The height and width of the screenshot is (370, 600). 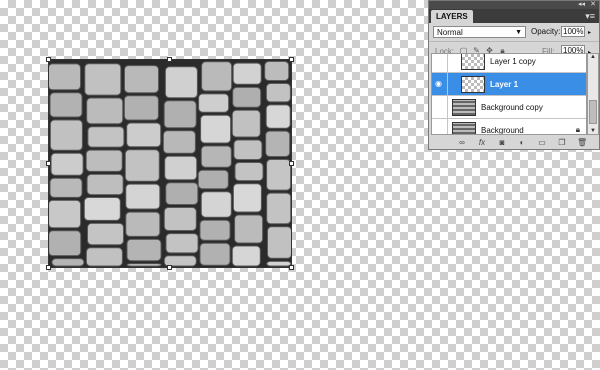 What do you see at coordinates (573, 31) in the screenshot?
I see `opacity-input: 100%` at bounding box center [573, 31].